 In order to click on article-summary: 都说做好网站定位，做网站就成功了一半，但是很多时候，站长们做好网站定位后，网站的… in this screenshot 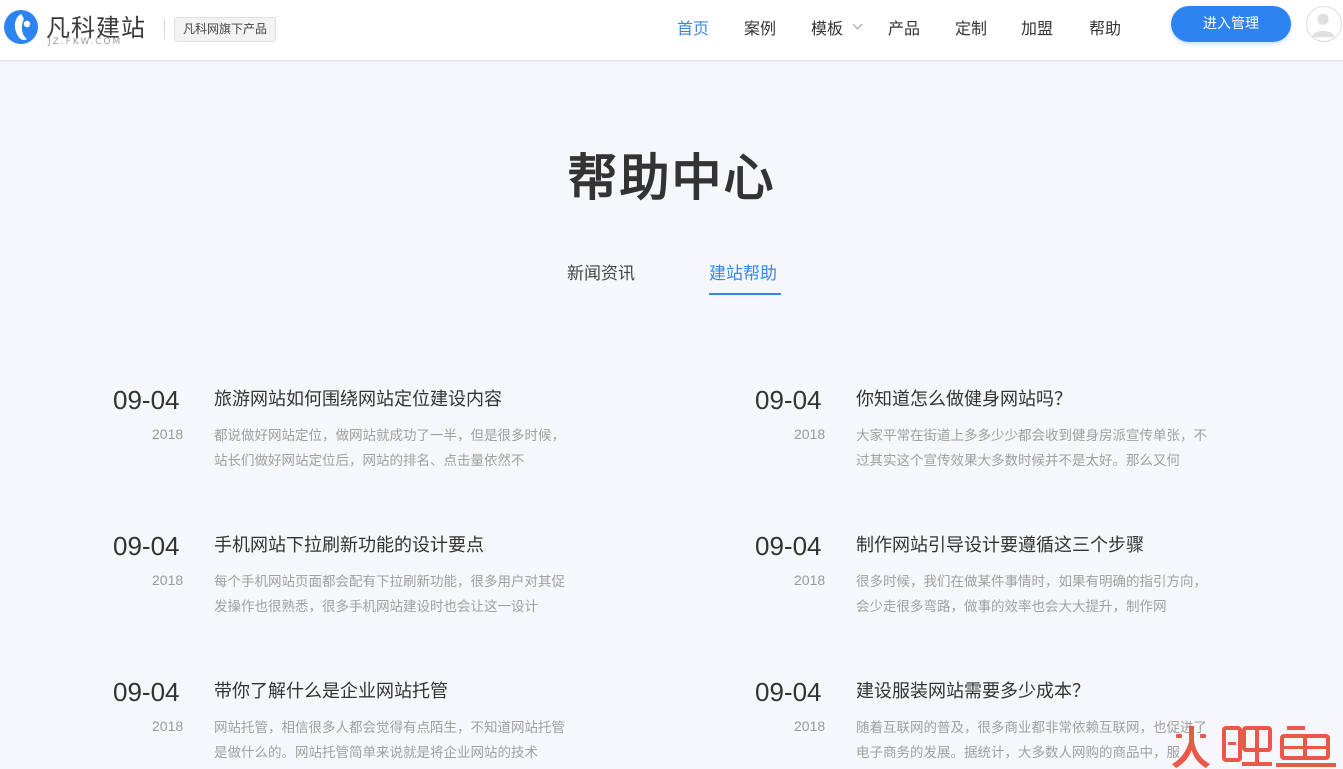, I will do `click(389, 448)`.